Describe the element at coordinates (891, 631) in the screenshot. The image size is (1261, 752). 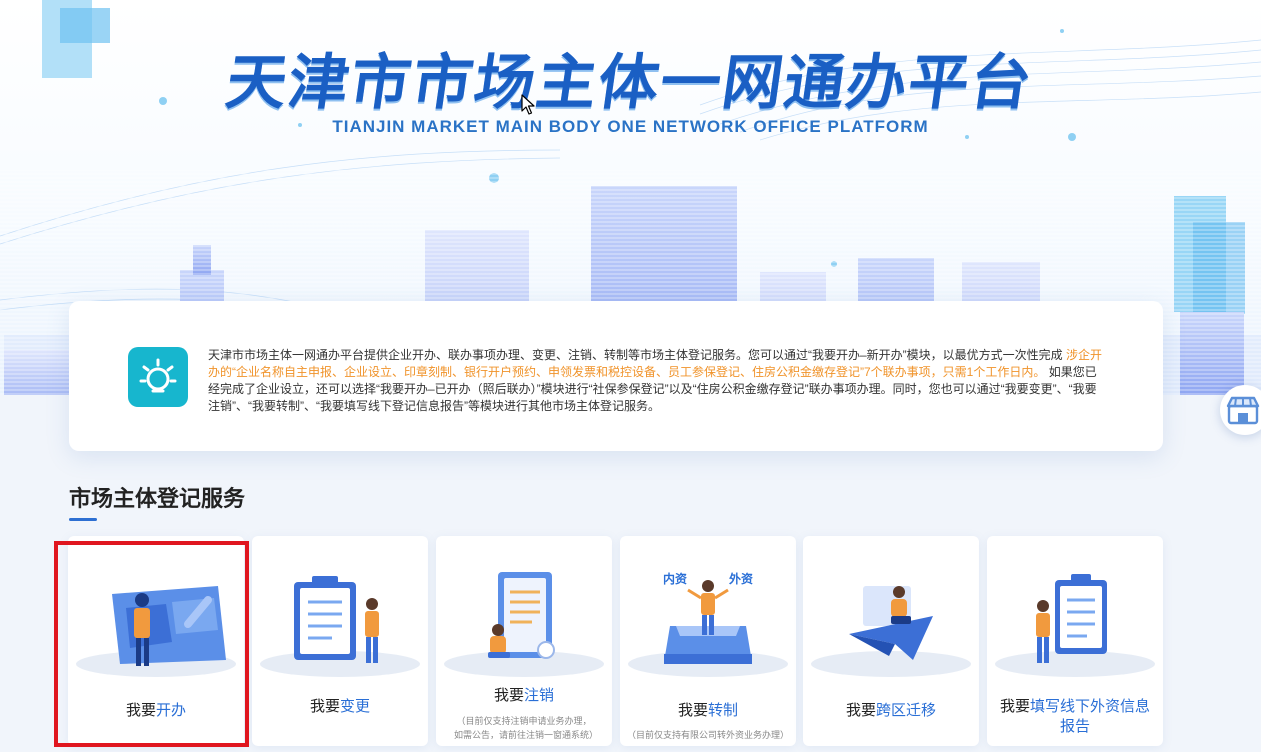
I see `migrate-illustration` at that location.